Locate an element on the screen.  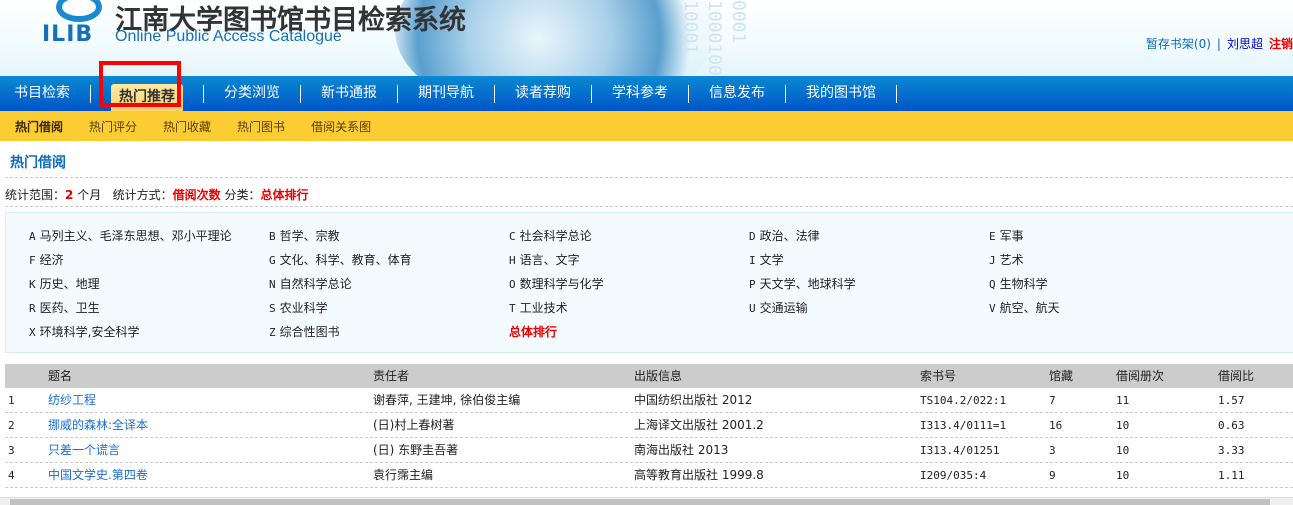
subnav-item-4: 借阅关系图 is located at coordinates (341, 126).